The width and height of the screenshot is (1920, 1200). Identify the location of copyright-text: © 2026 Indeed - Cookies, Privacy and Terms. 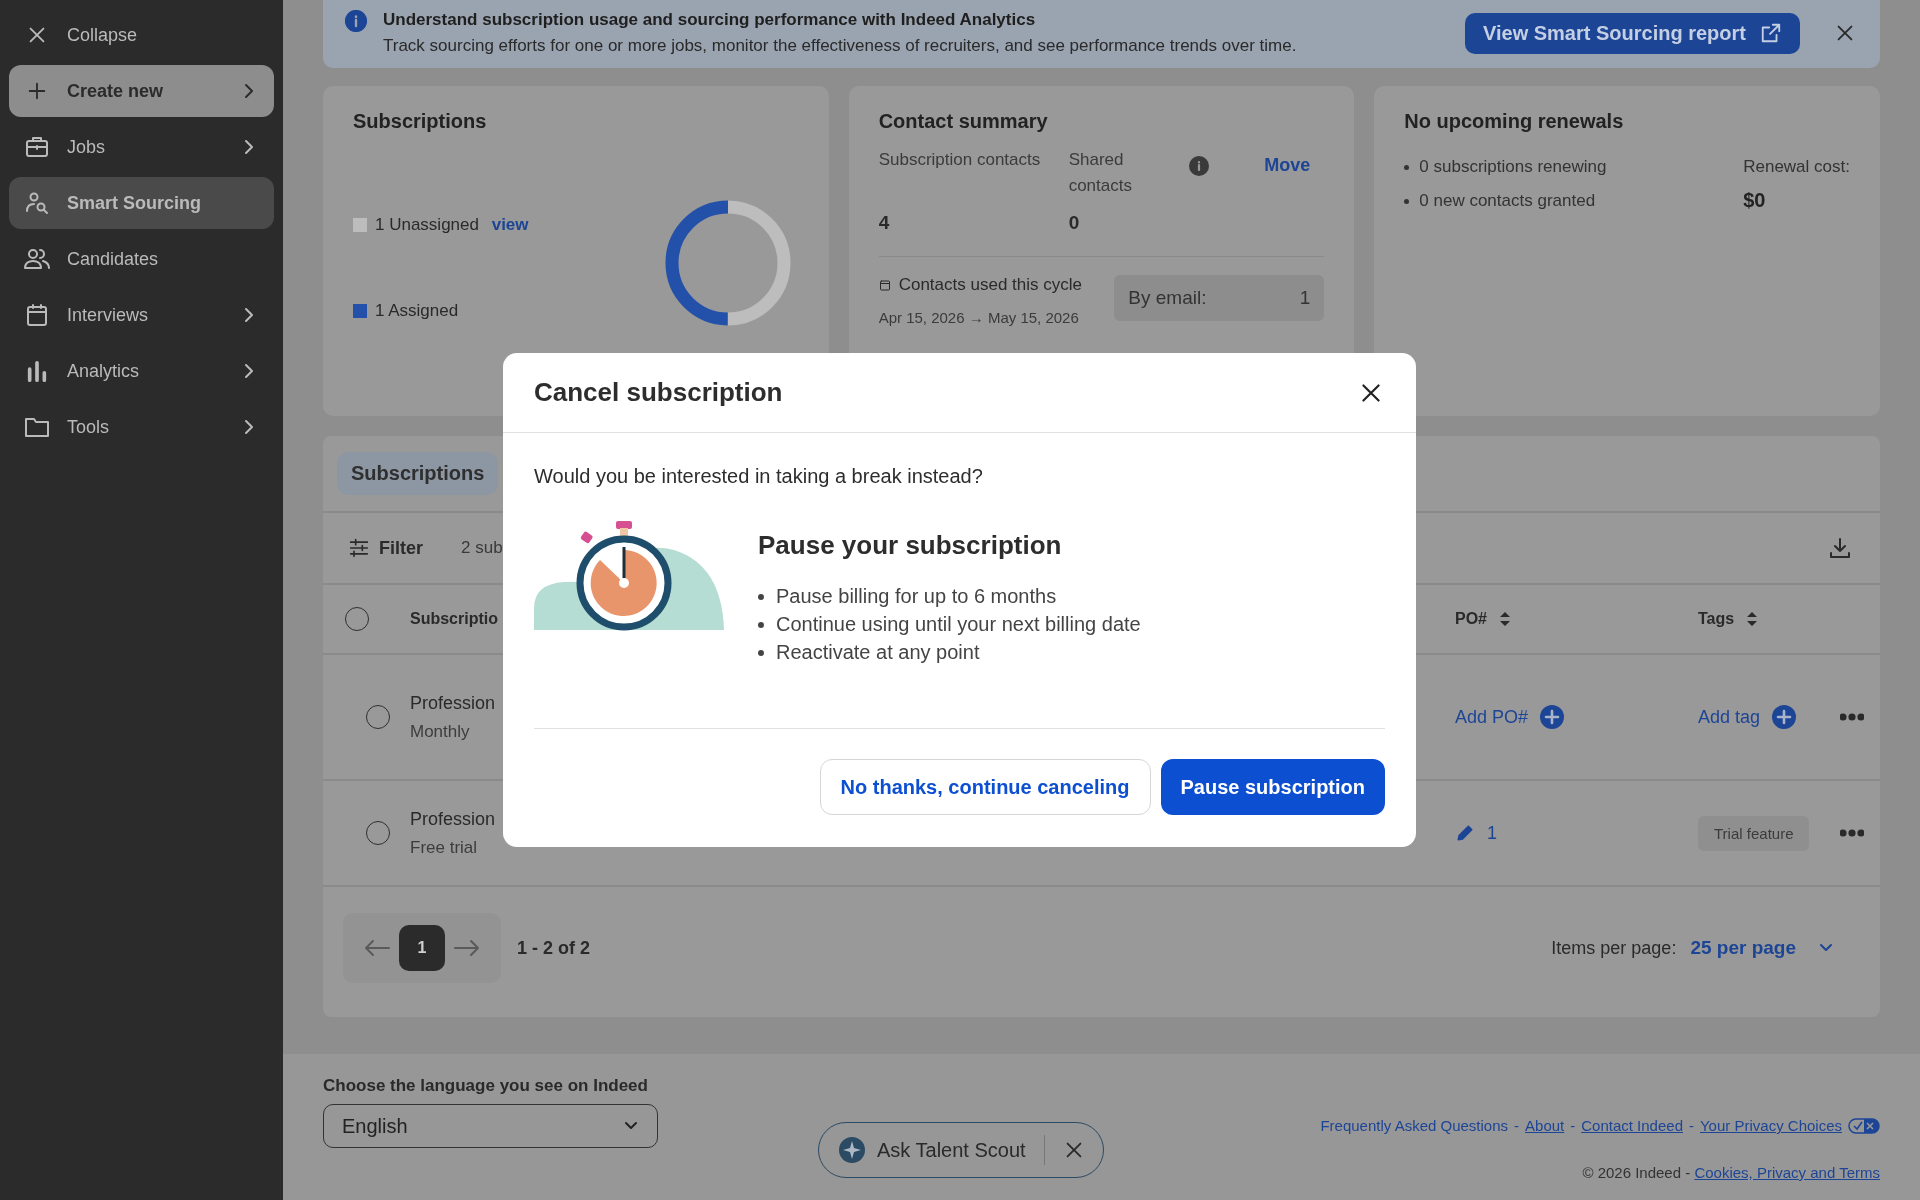
(1731, 1172).